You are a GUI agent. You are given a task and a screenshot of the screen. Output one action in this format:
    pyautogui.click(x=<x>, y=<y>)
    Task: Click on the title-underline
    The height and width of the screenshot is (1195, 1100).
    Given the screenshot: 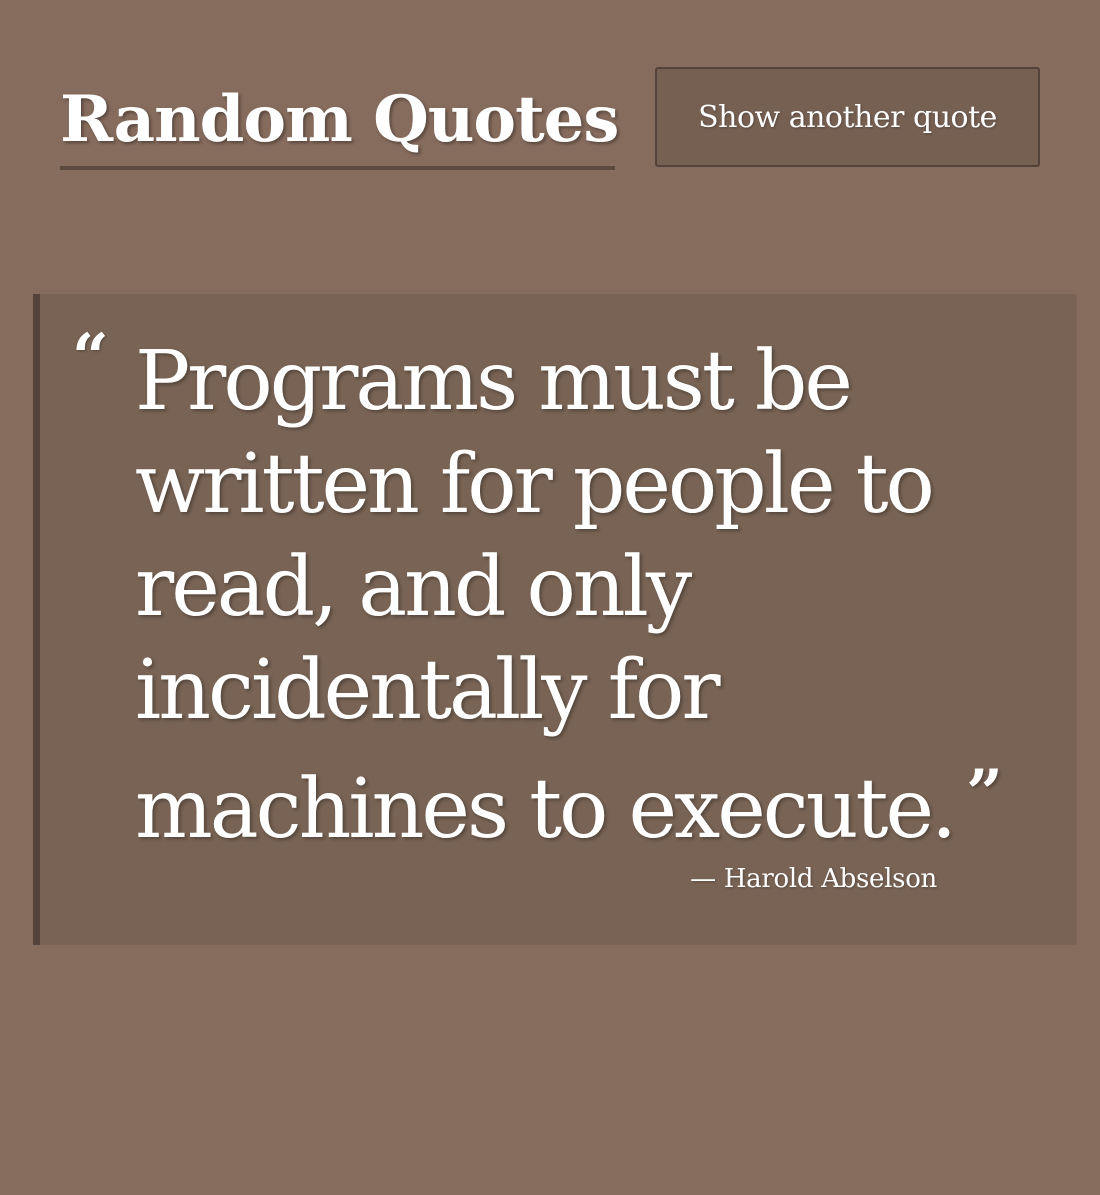 What is the action you would take?
    pyautogui.click(x=337, y=168)
    